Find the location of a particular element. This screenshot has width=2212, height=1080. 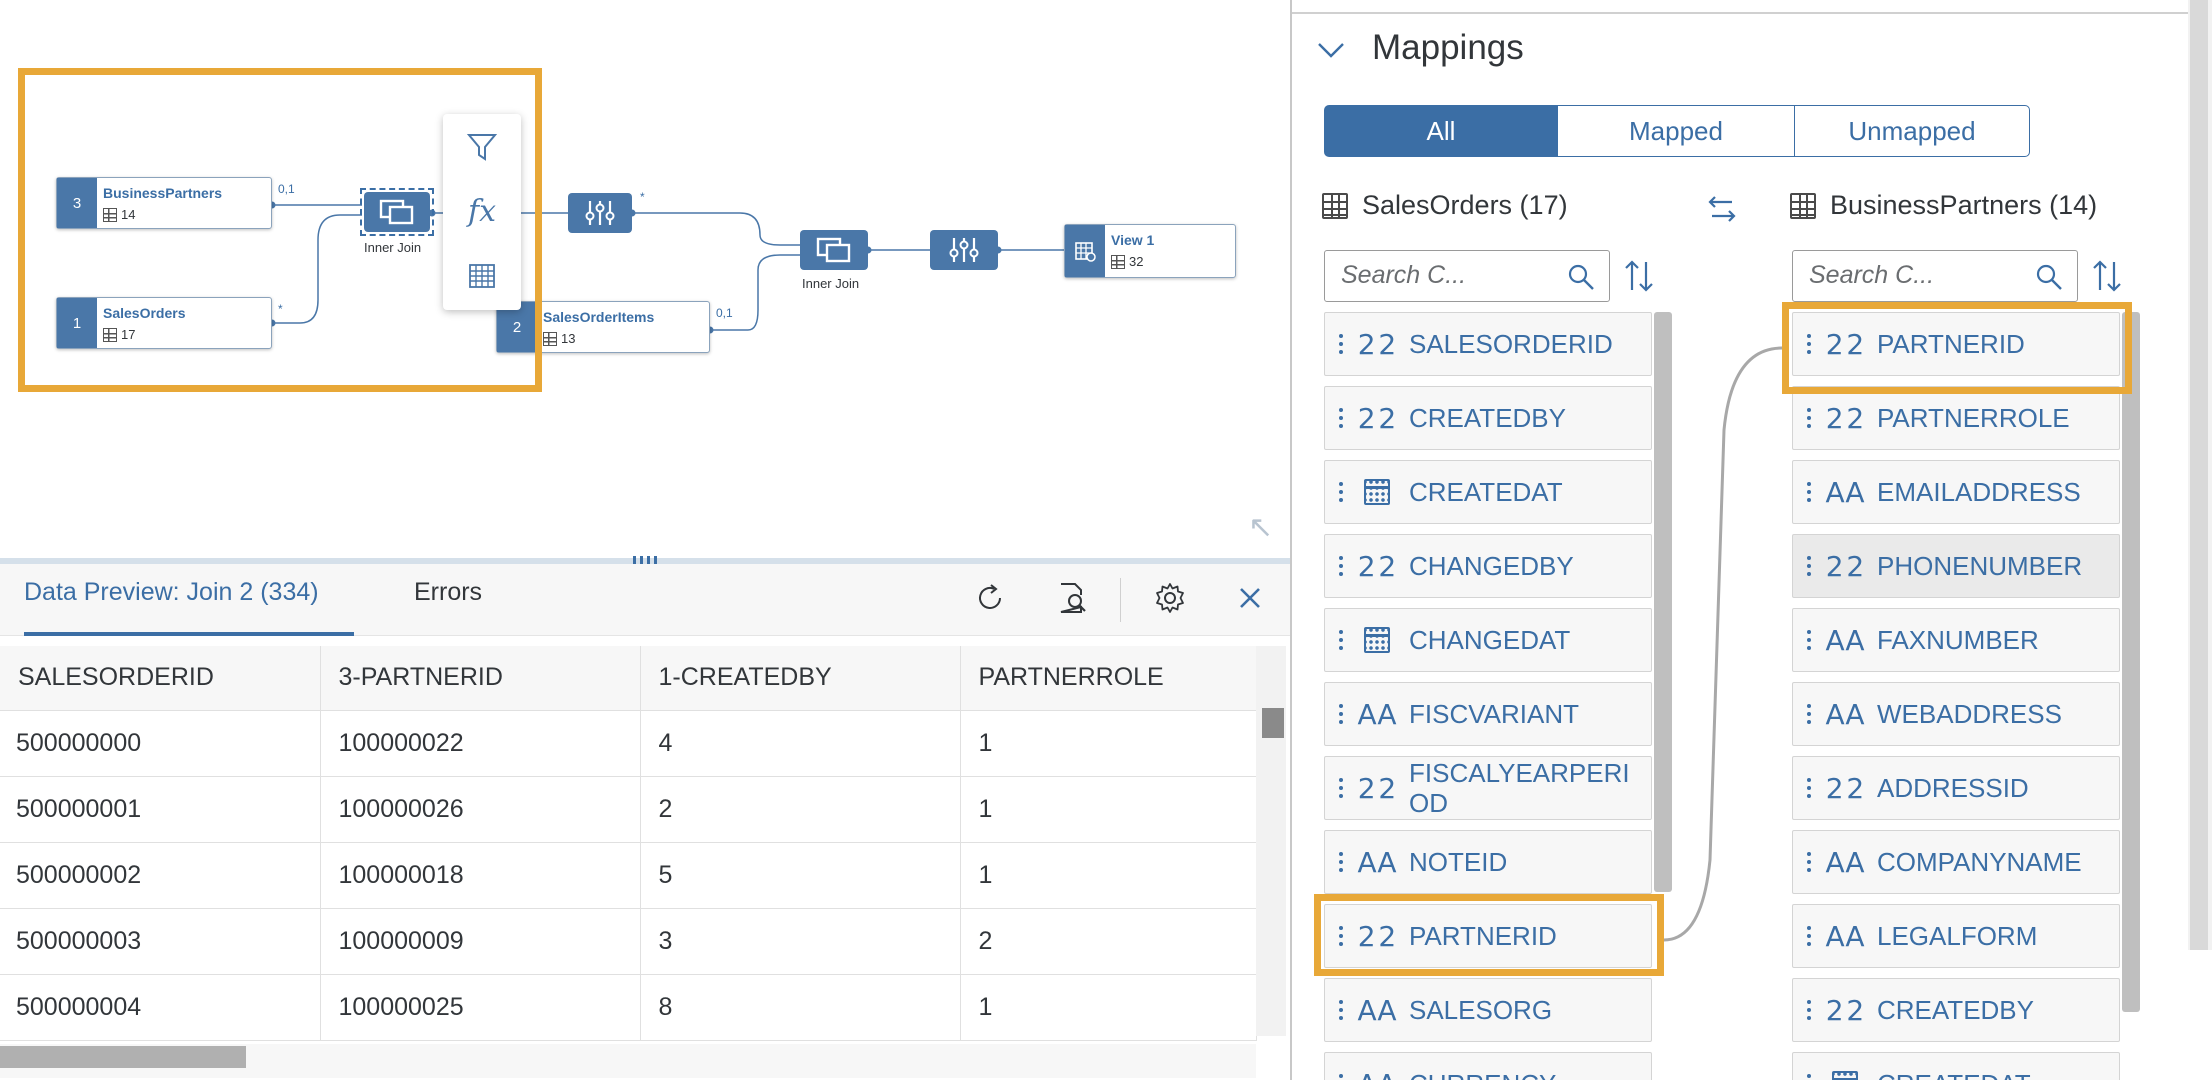

highlight-box-source-field is located at coordinates (1489, 935).